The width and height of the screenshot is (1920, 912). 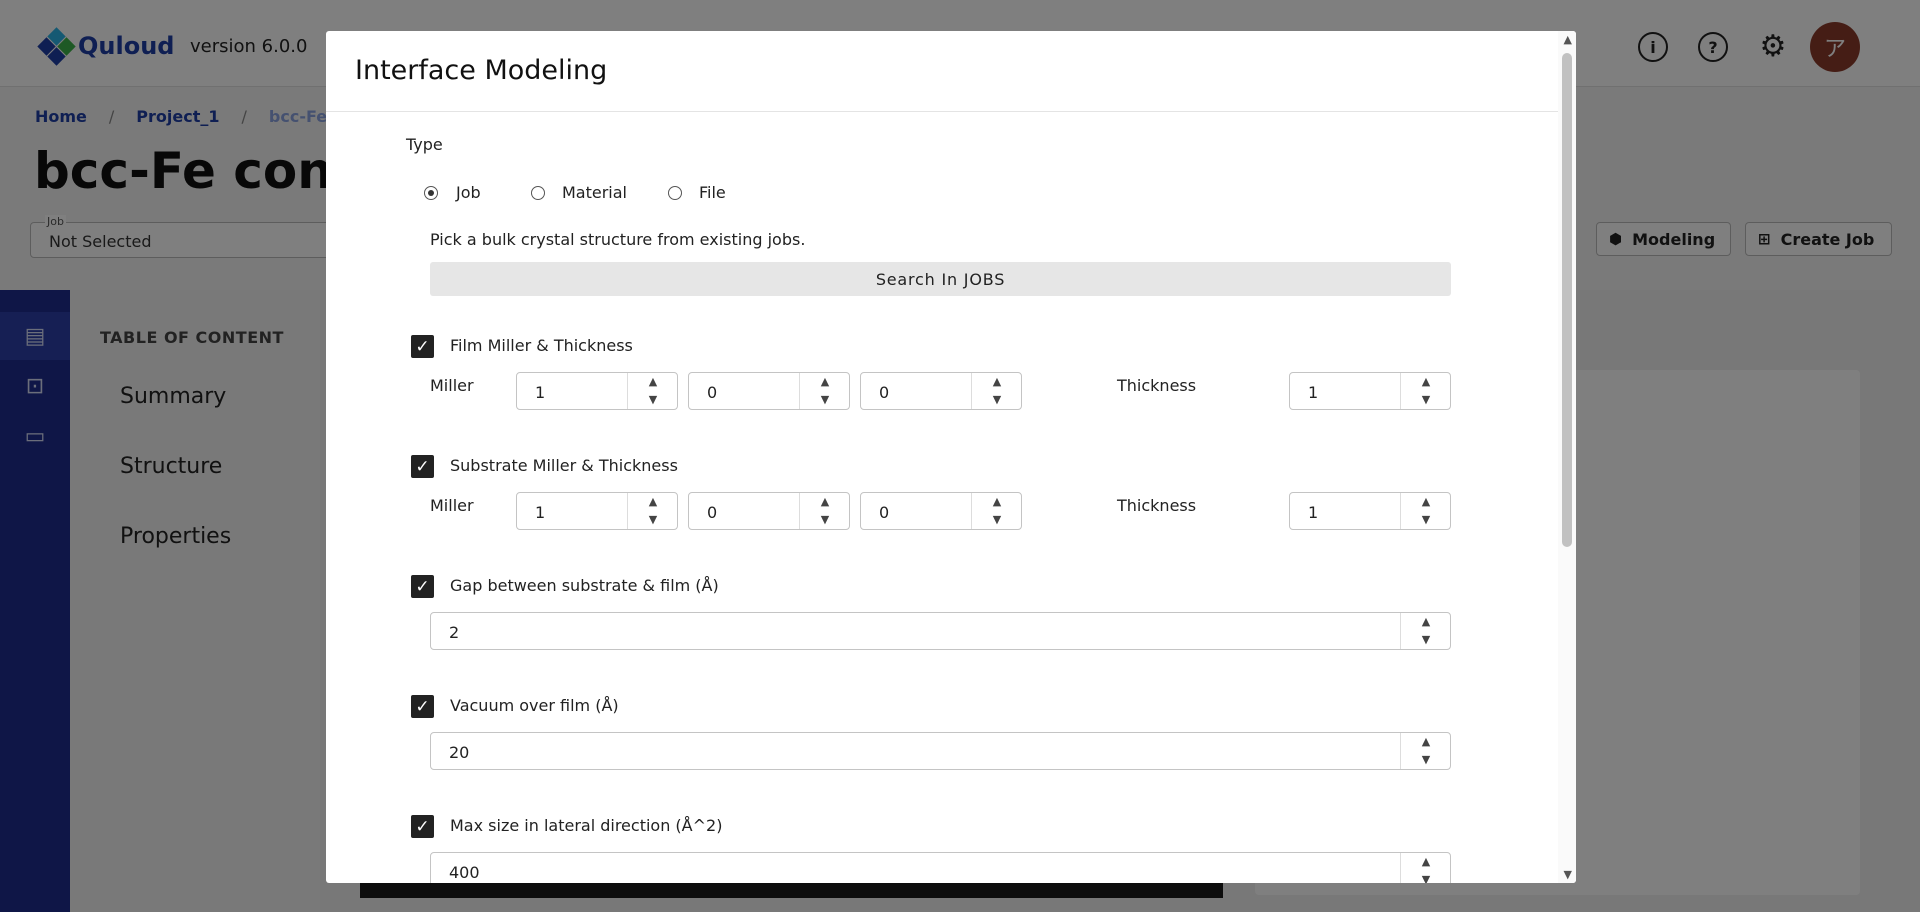 I want to click on film-miller-label: Miller, so click(x=452, y=385).